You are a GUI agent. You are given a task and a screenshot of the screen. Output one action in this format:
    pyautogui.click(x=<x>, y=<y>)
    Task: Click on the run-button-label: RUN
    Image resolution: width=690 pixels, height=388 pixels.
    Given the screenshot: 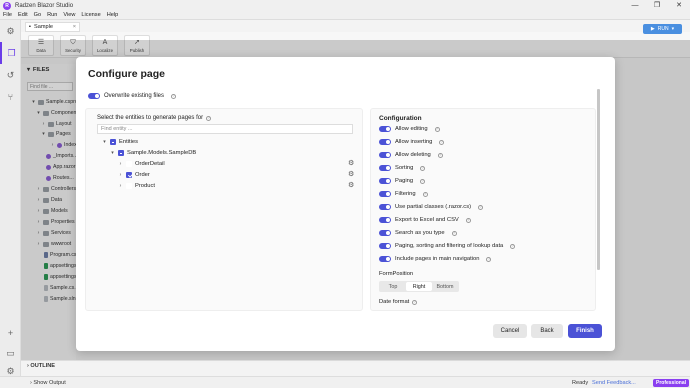 What is the action you would take?
    pyautogui.click(x=663, y=29)
    